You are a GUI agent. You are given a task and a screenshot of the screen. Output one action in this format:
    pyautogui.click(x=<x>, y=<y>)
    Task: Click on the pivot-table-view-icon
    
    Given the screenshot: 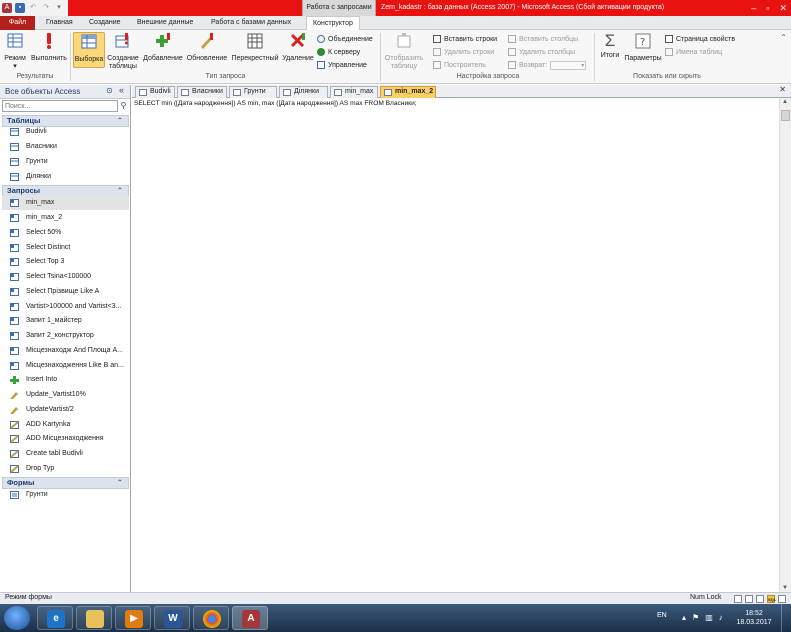 What is the action you would take?
    pyautogui.click(x=749, y=599)
    